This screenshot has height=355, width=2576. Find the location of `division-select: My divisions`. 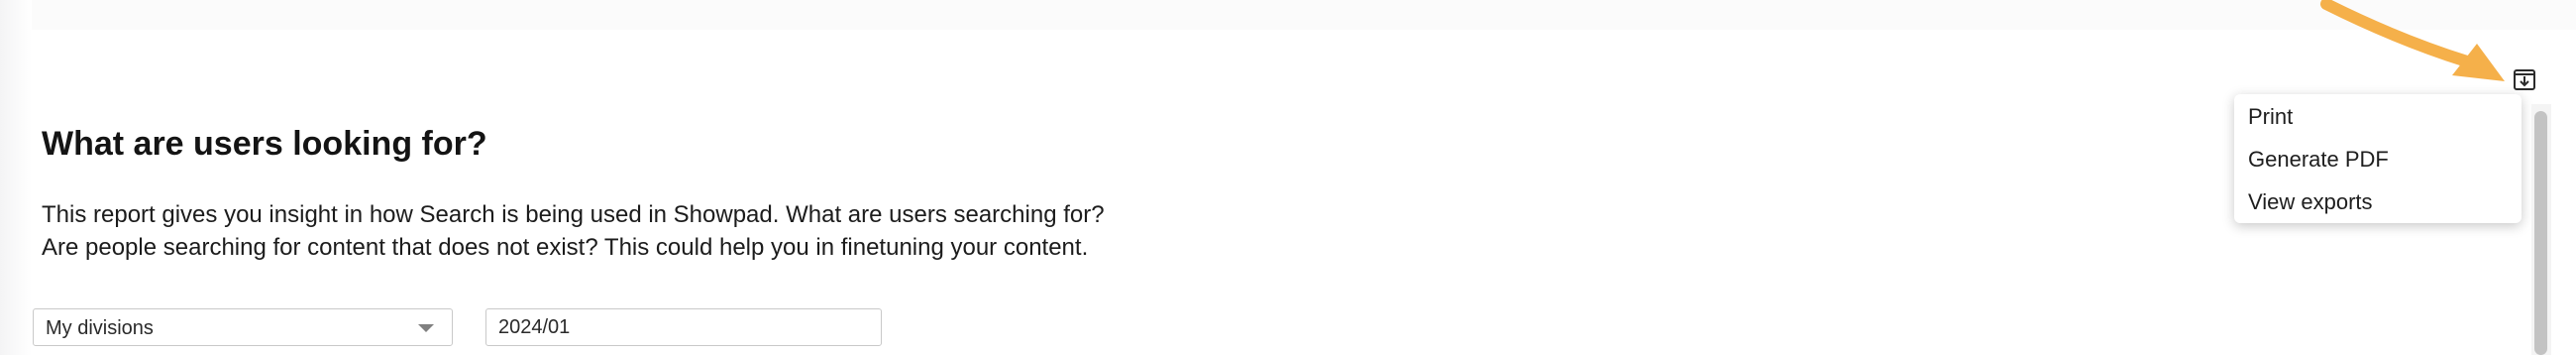

division-select: My divisions is located at coordinates (243, 327).